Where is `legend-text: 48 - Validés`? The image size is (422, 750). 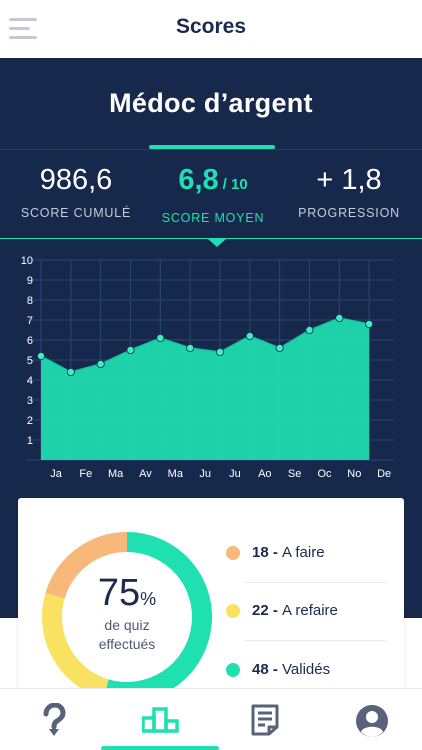 legend-text: 48 - Validés is located at coordinates (291, 669).